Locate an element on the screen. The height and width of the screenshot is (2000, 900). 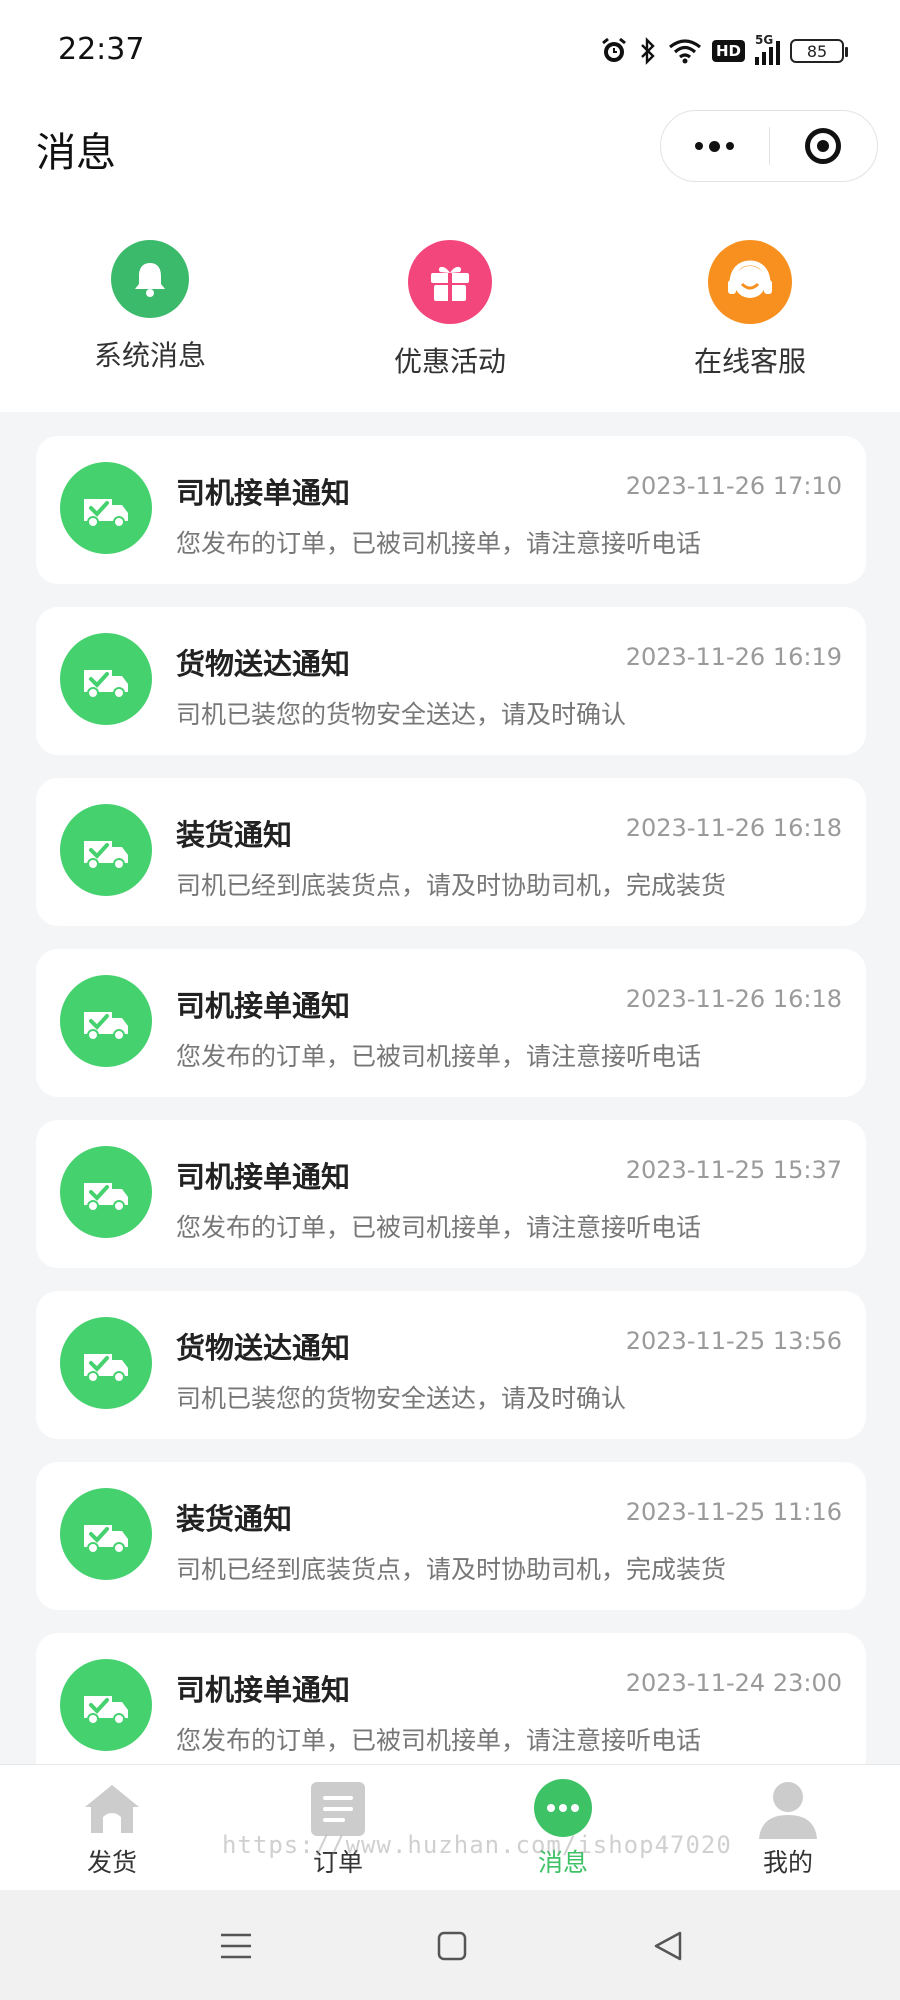
more-button is located at coordinates (715, 146).